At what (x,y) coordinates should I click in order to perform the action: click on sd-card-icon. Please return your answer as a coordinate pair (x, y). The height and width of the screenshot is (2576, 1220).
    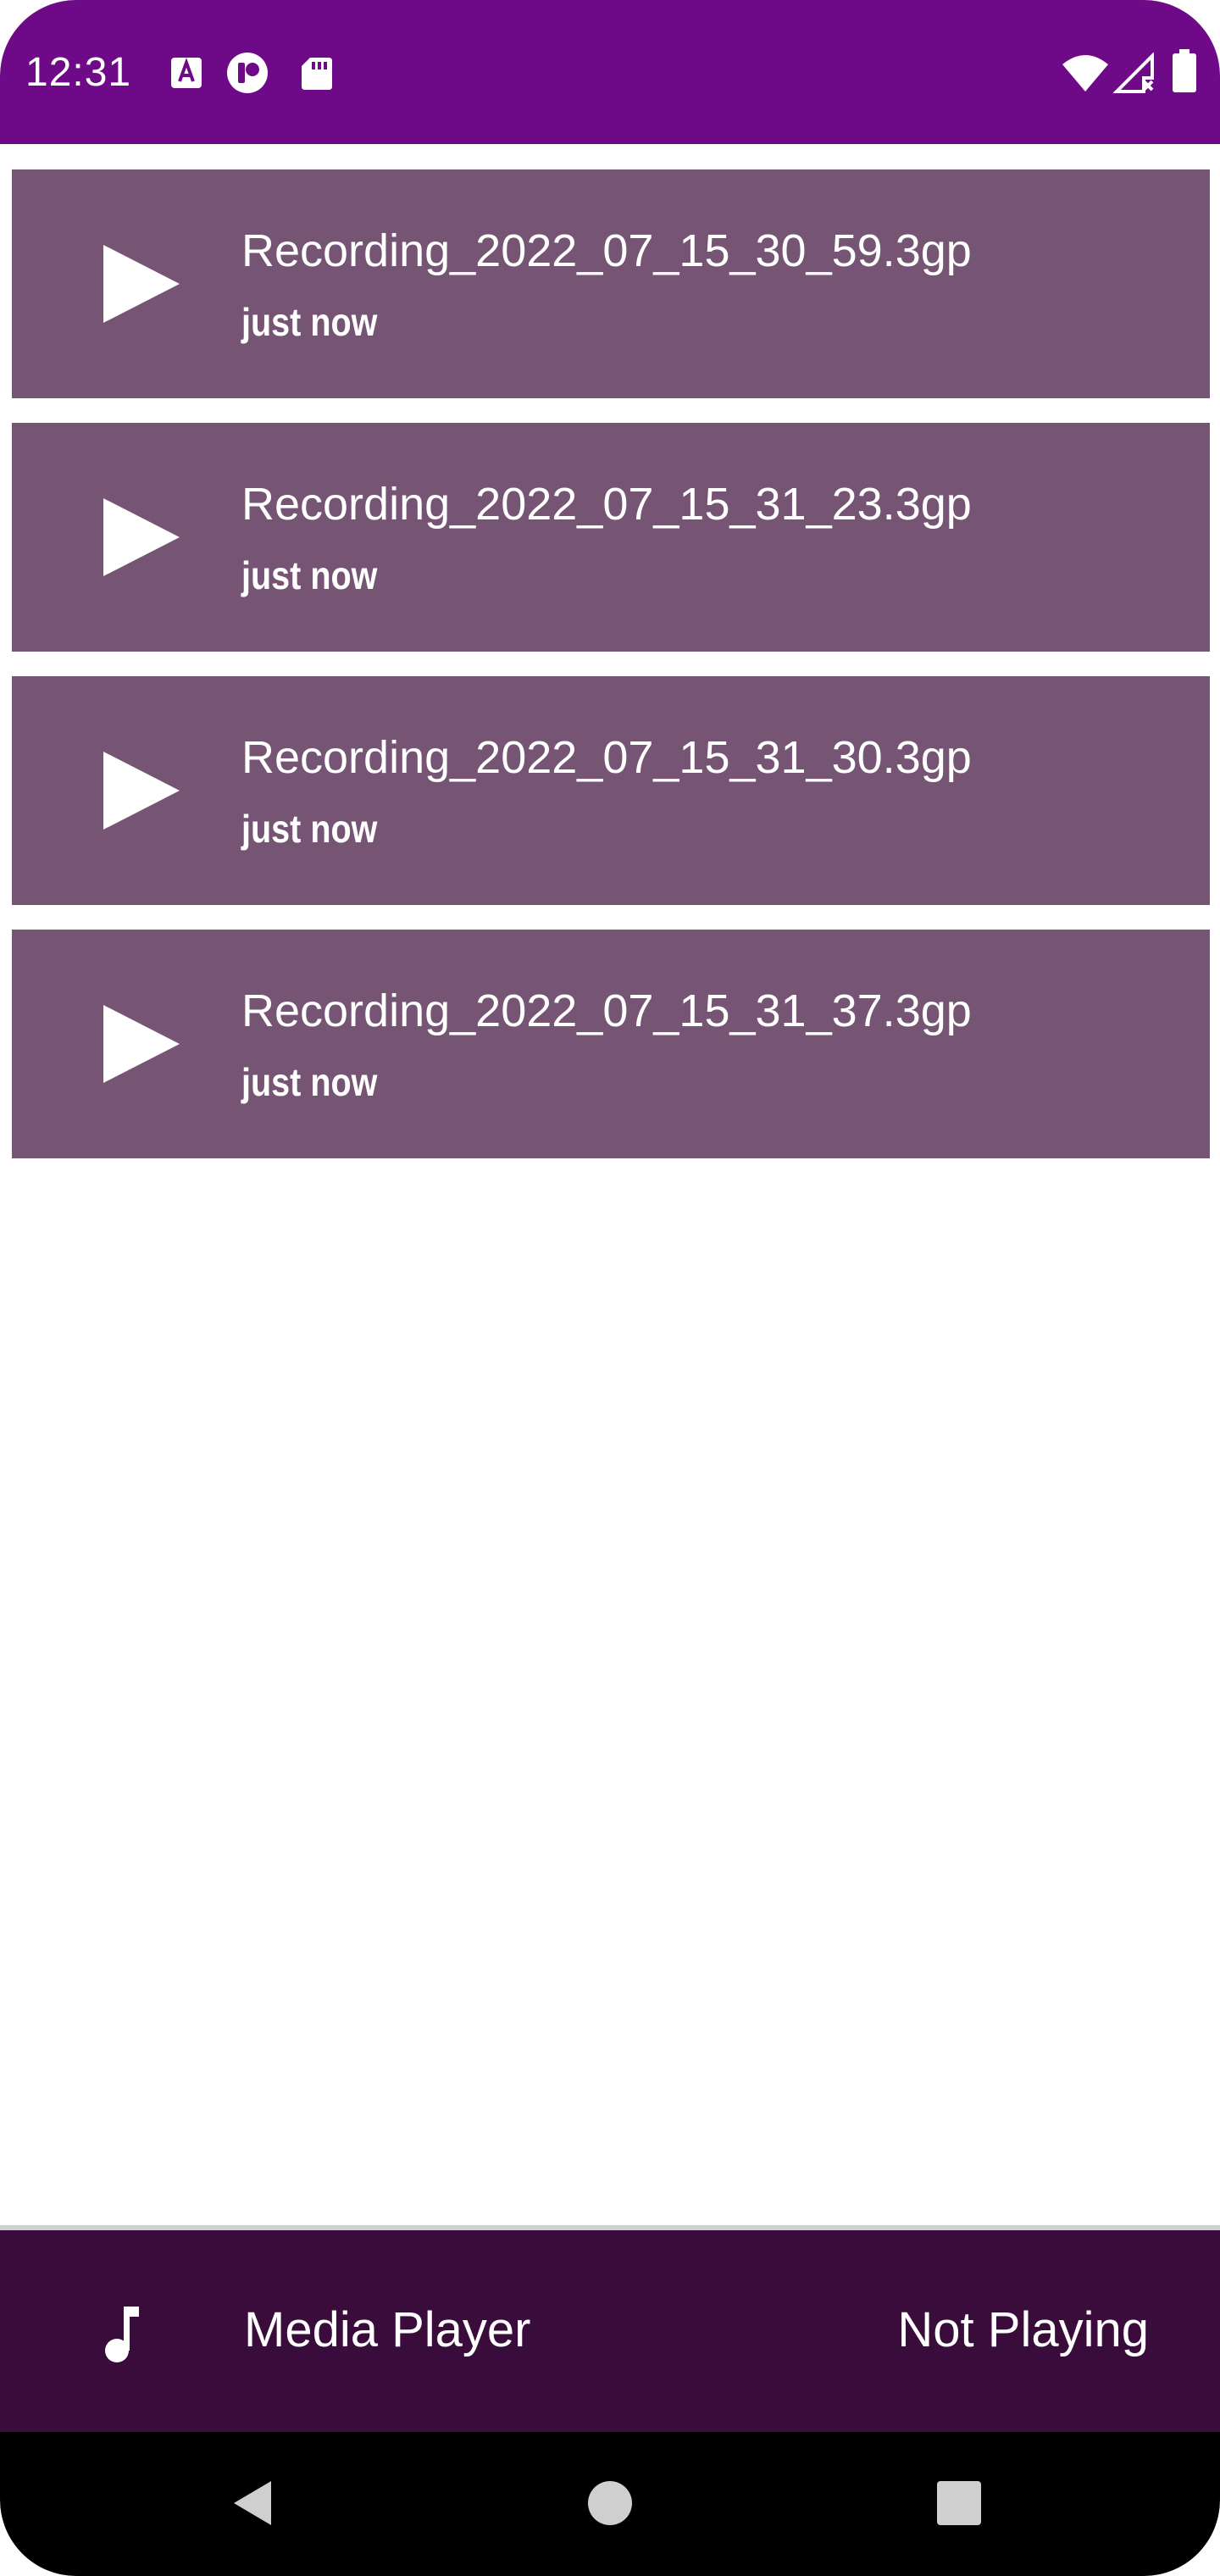
    Looking at the image, I should click on (317, 73).